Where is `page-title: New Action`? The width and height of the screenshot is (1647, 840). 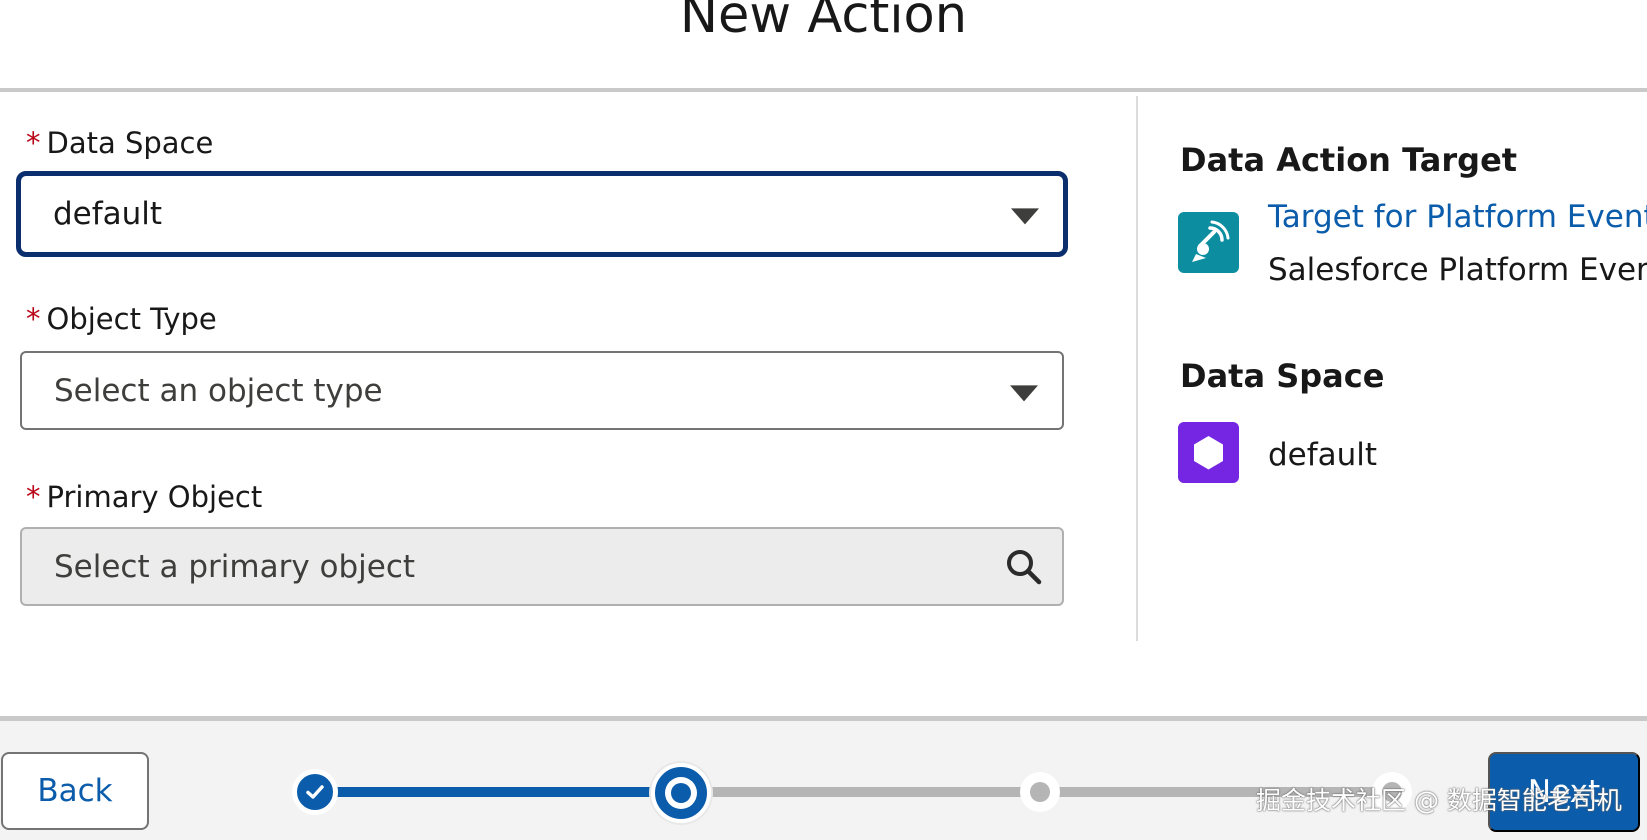
page-title: New Action is located at coordinates (823, 22).